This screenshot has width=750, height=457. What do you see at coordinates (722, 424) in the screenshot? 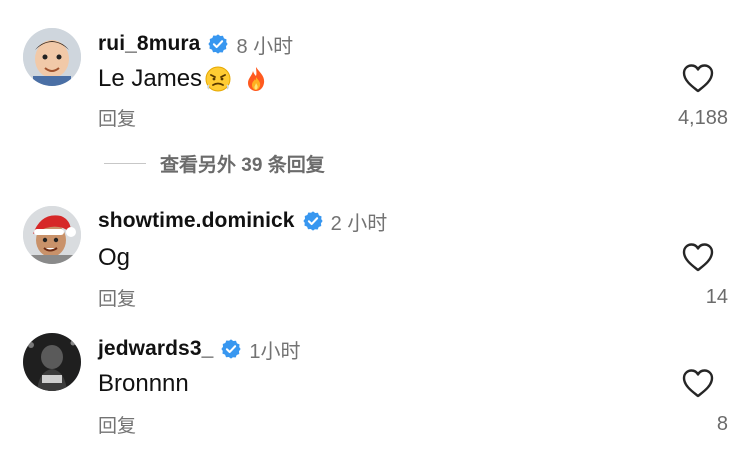
I see `like-count: 8` at bounding box center [722, 424].